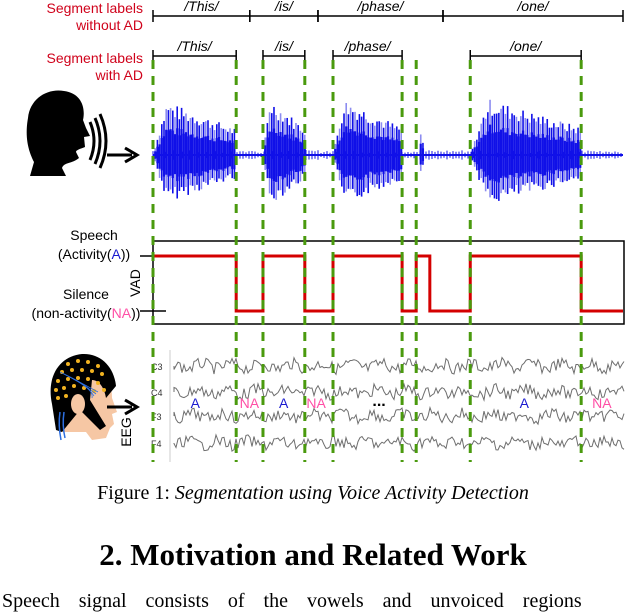  What do you see at coordinates (387, 150) in the screenshot?
I see `speech-waveform` at bounding box center [387, 150].